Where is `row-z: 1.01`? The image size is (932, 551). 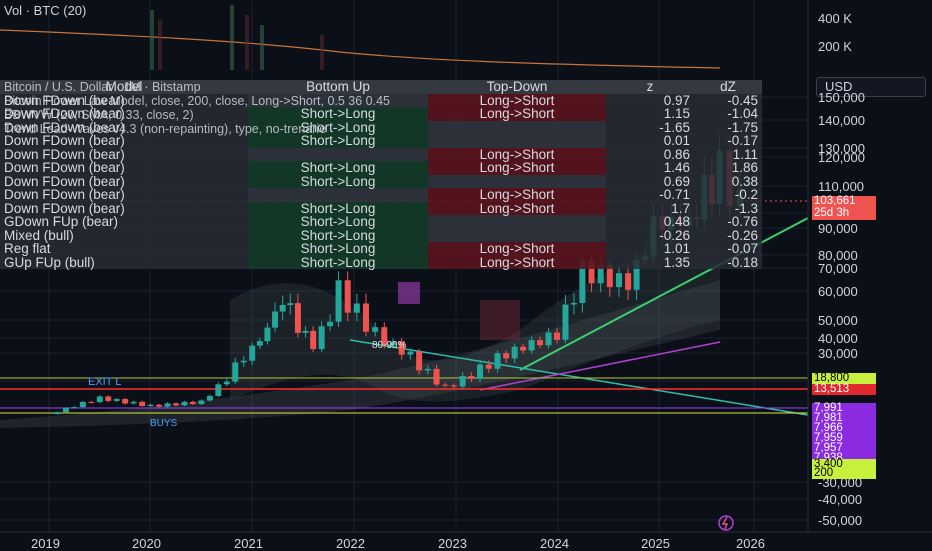 row-z: 1.01 is located at coordinates (650, 249).